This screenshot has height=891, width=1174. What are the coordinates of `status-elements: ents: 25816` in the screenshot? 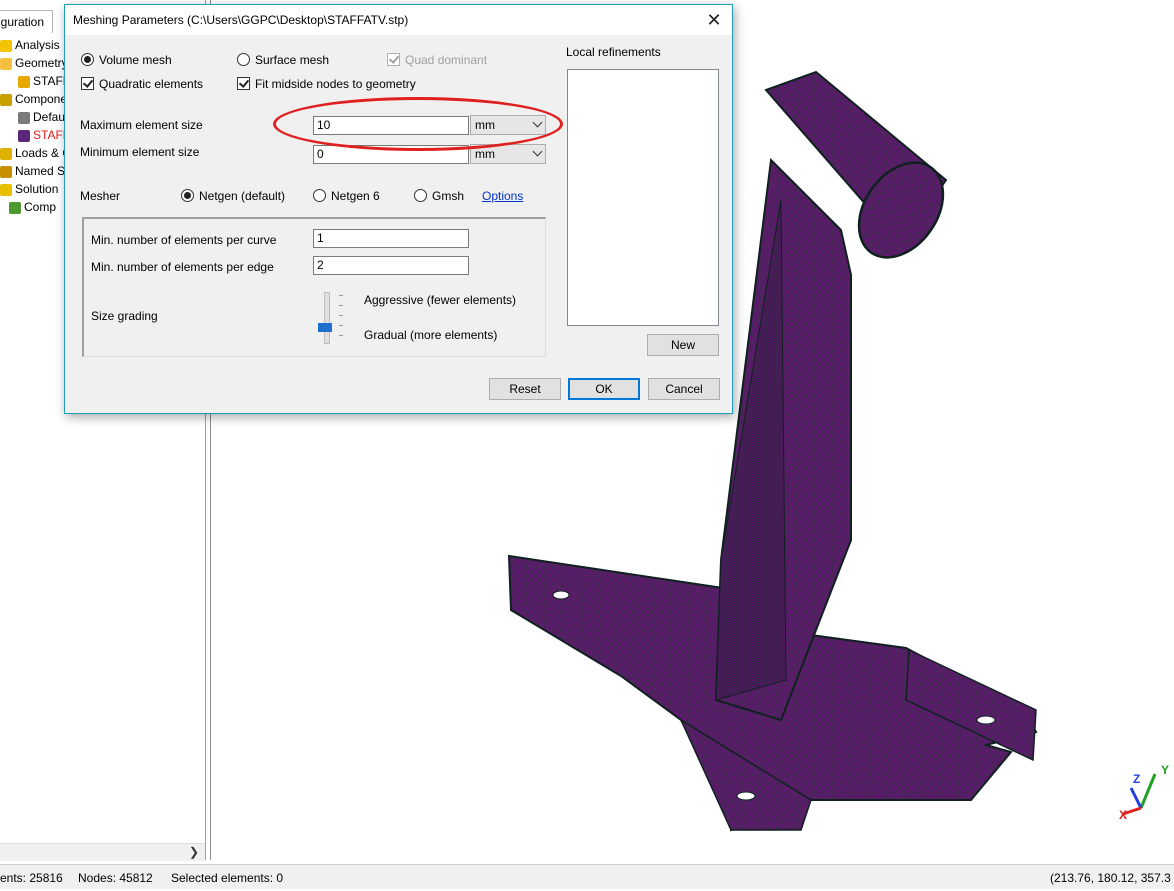 It's located at (31, 878).